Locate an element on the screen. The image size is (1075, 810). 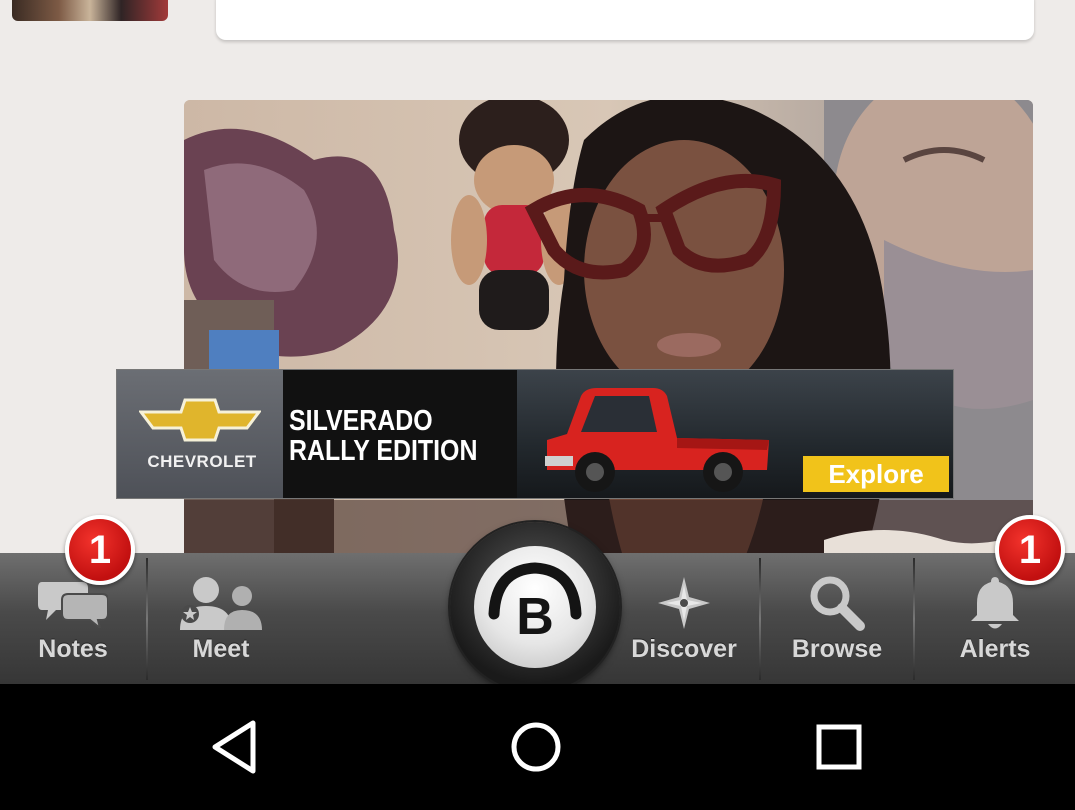
post-card is located at coordinates (625, 20).